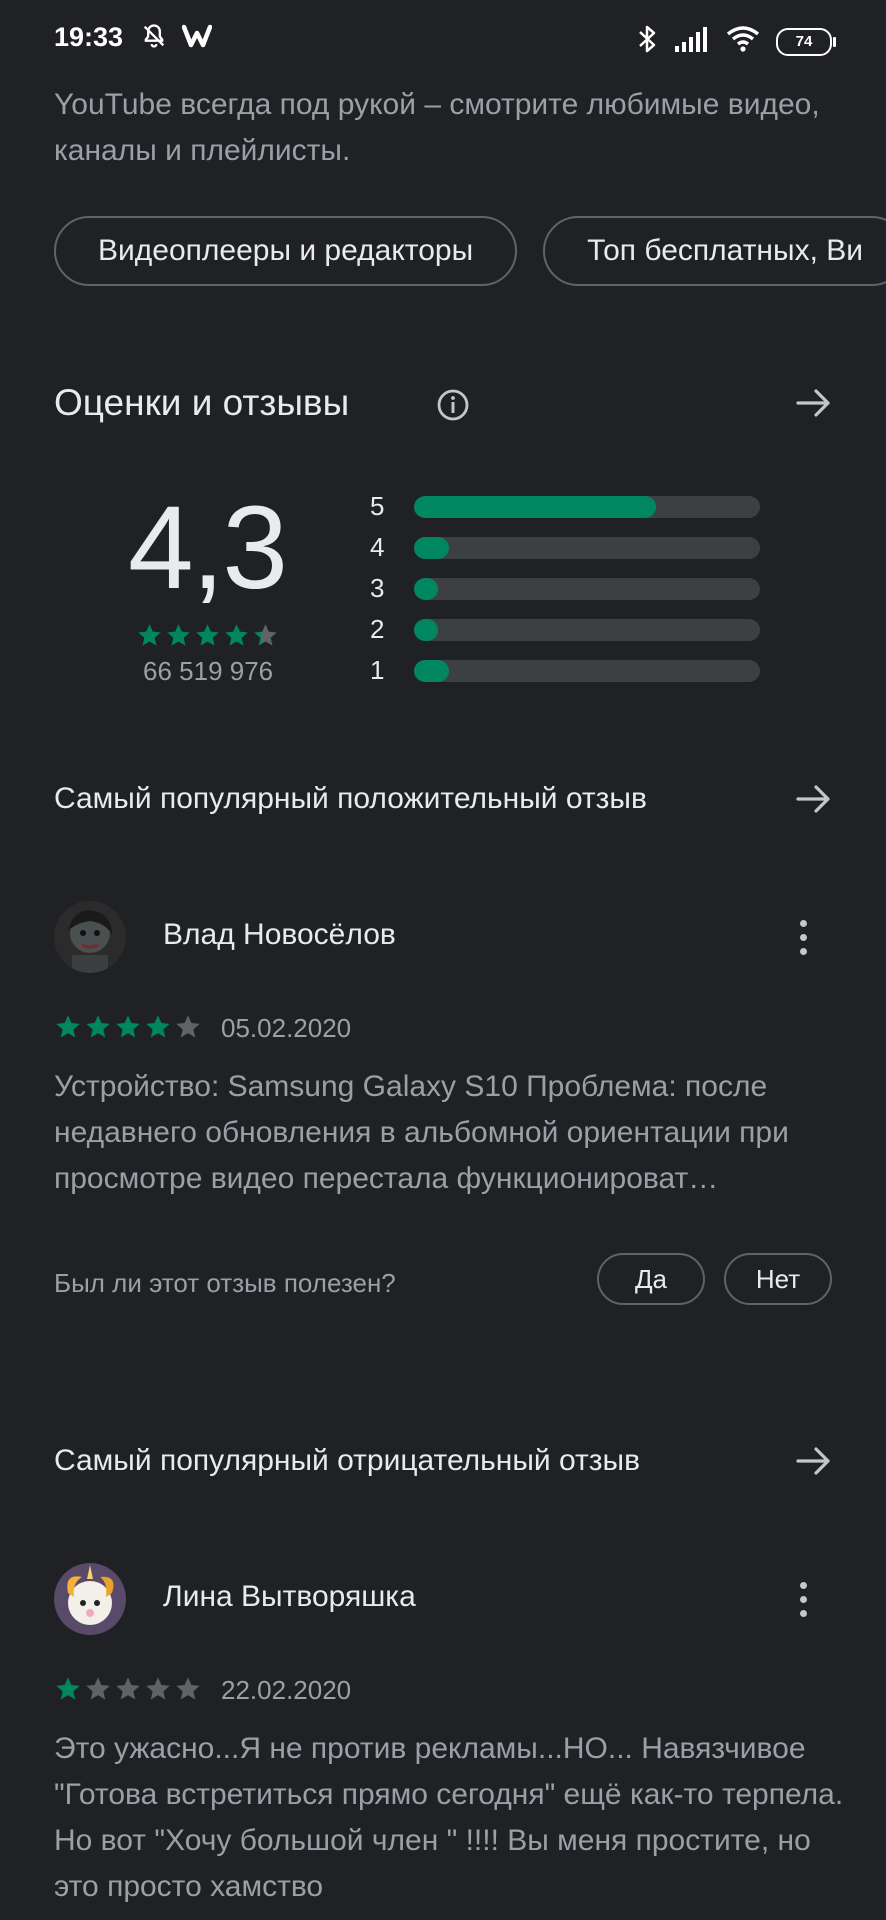 This screenshot has width=886, height=1920. Describe the element at coordinates (176, 38) in the screenshot. I see `status-left-icons` at that location.